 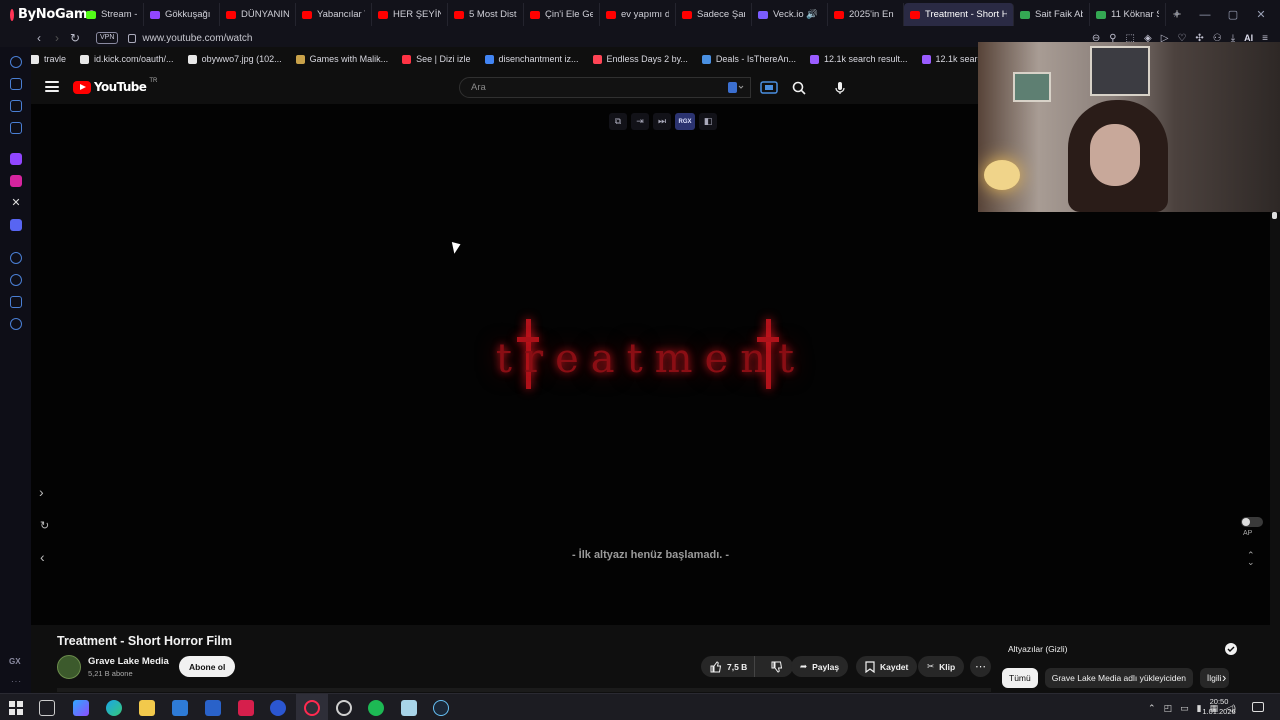 I want to click on extension-search-icon, so click(x=769, y=87).